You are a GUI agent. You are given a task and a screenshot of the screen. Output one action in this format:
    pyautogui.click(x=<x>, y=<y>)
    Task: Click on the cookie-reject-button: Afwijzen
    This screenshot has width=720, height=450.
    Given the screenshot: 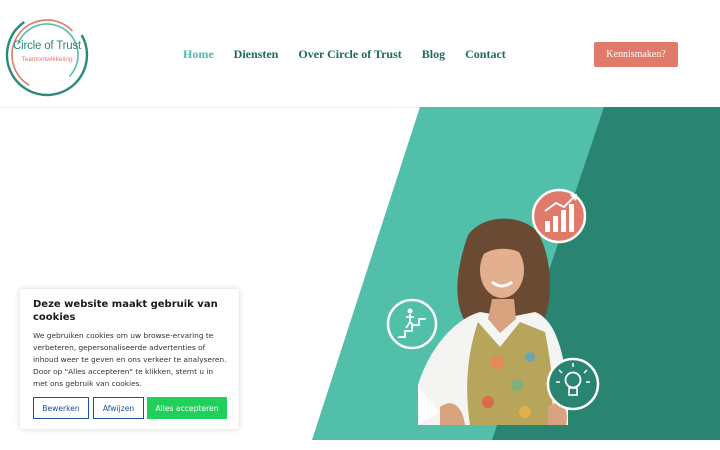 What is the action you would take?
    pyautogui.click(x=118, y=408)
    